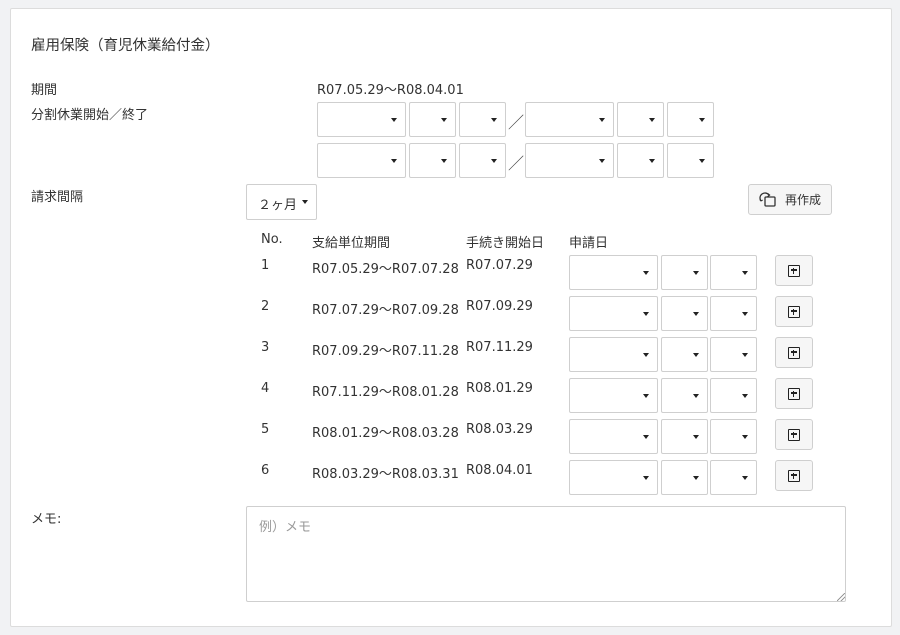  I want to click on row-start-date: R08.03.29, so click(499, 429).